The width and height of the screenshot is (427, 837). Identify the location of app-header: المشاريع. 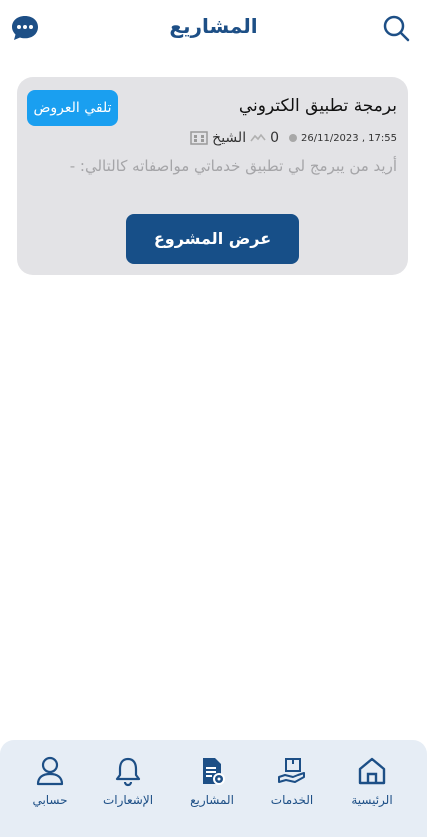
(213, 30).